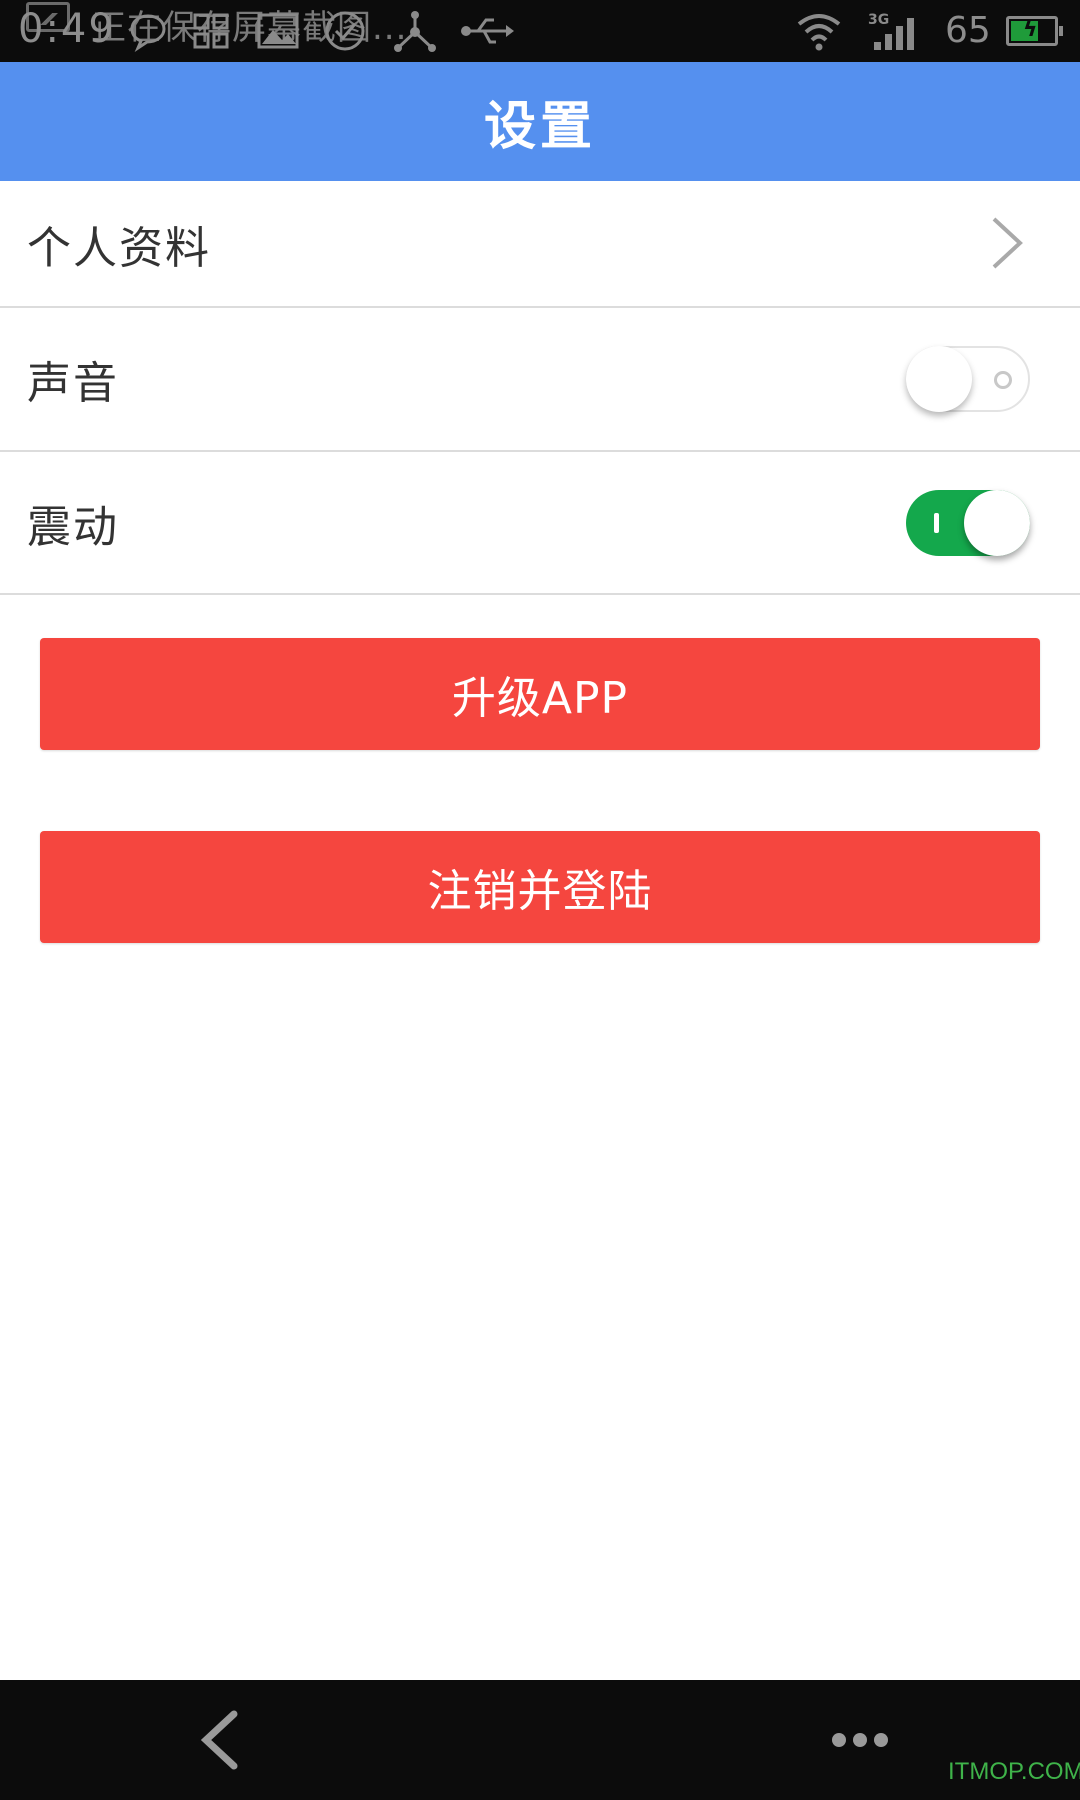 The width and height of the screenshot is (1080, 1800). What do you see at coordinates (345, 31) in the screenshot?
I see `check-circle-icon` at bounding box center [345, 31].